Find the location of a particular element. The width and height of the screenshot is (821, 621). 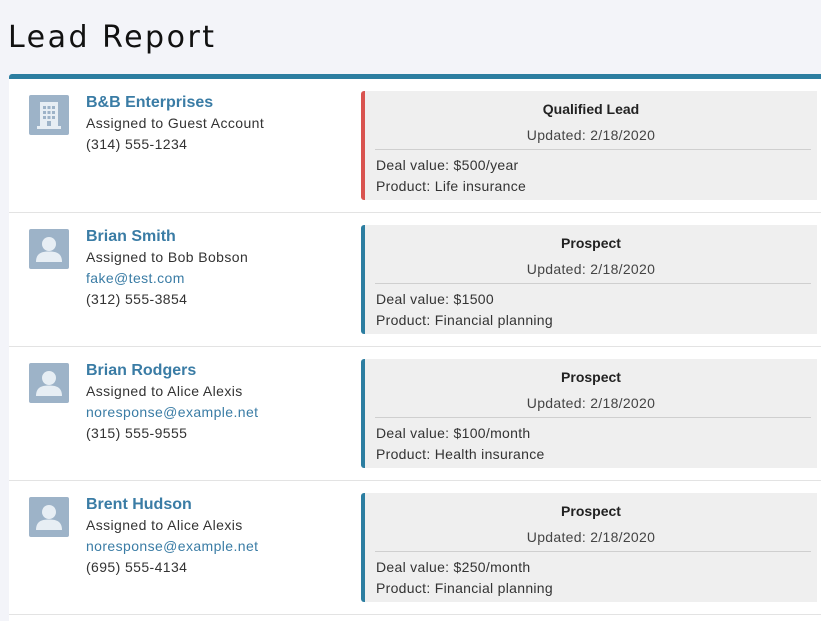

page-title: Lead Report is located at coordinates (112, 37).